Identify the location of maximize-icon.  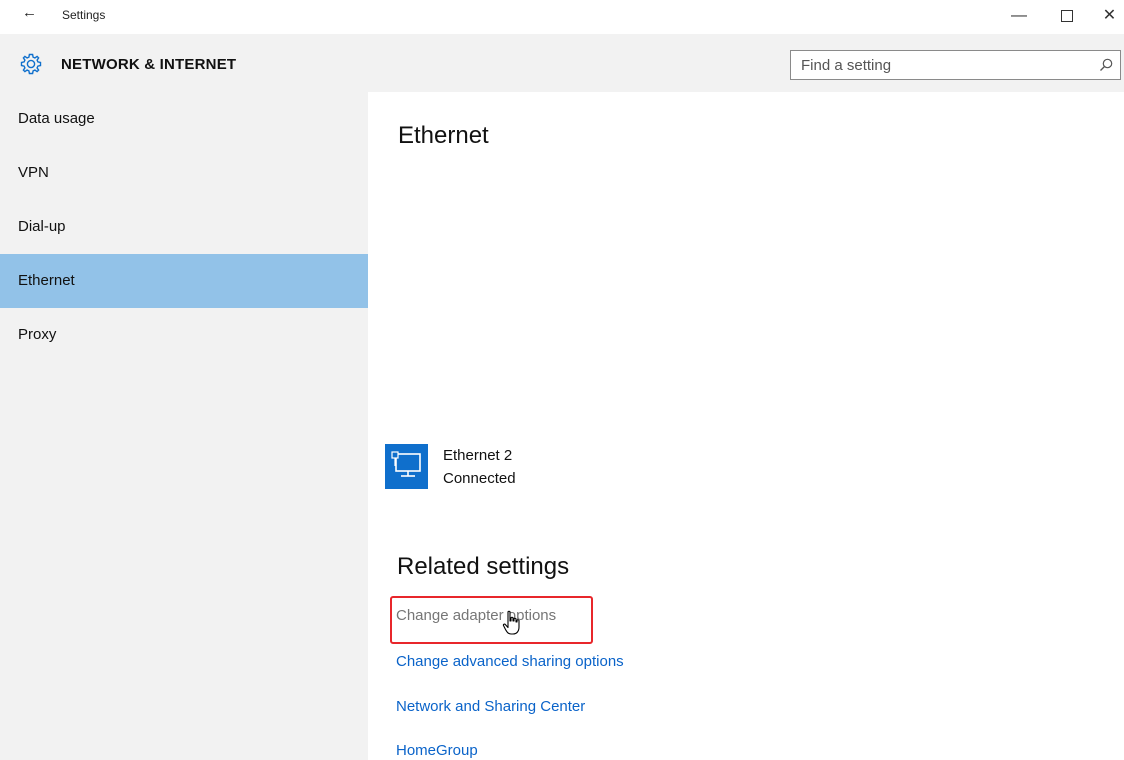
(1067, 15).